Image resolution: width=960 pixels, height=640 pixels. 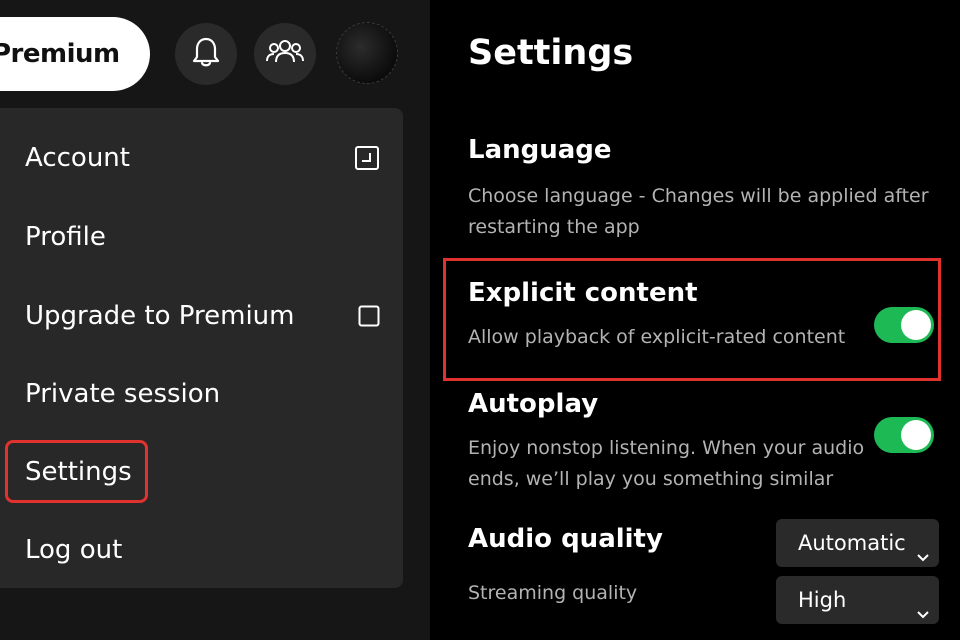 I want to click on bell-icon, so click(x=206, y=54).